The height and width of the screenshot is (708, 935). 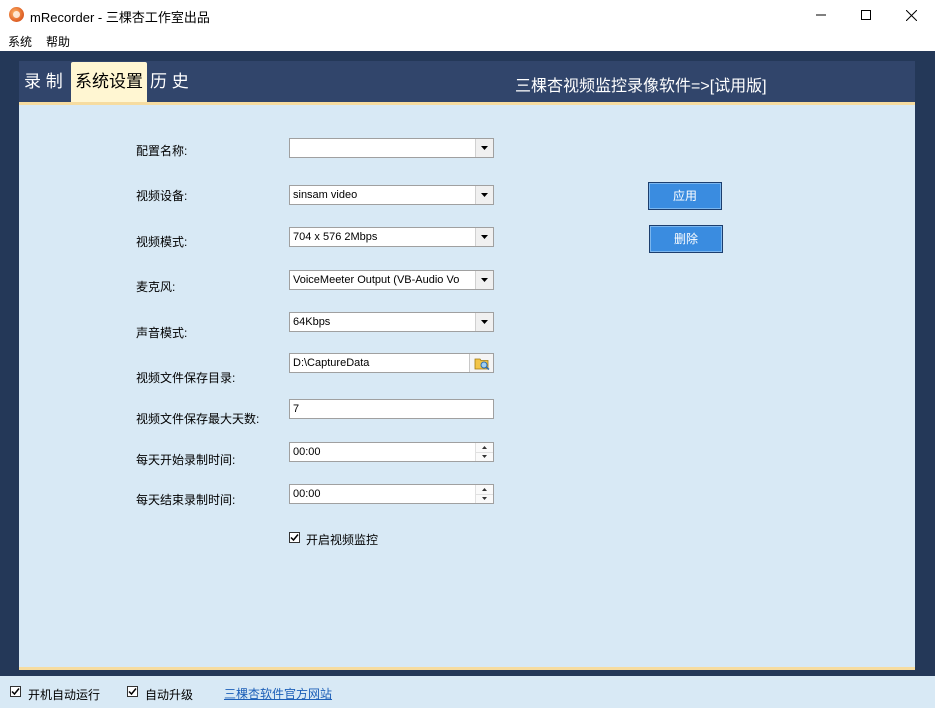 I want to click on tab-settings: 系统设置, so click(x=109, y=82).